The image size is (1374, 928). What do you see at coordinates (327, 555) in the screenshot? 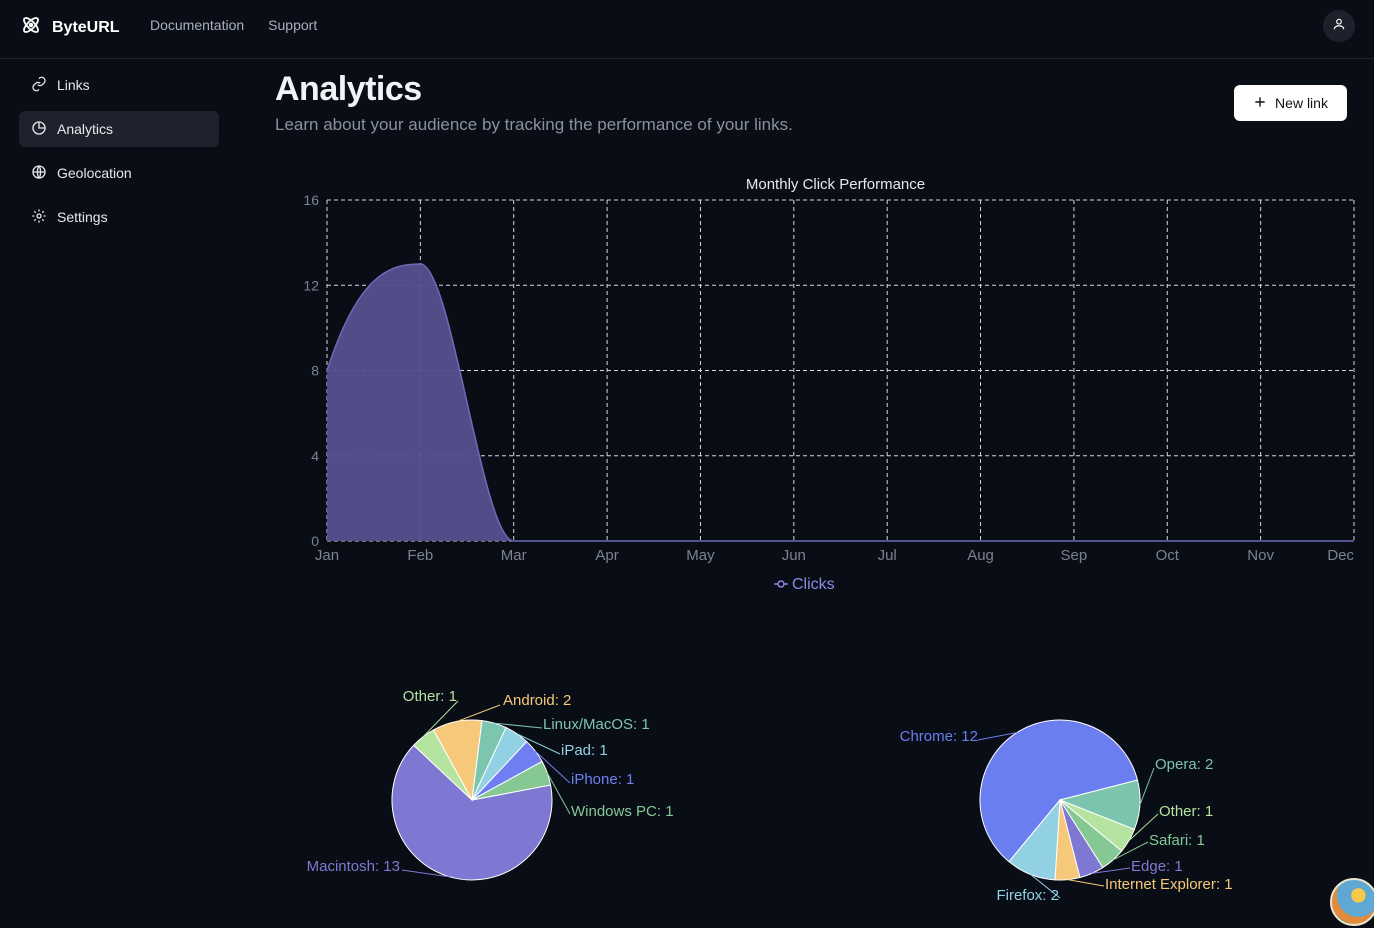
I see `x-tick-label: Jan` at bounding box center [327, 555].